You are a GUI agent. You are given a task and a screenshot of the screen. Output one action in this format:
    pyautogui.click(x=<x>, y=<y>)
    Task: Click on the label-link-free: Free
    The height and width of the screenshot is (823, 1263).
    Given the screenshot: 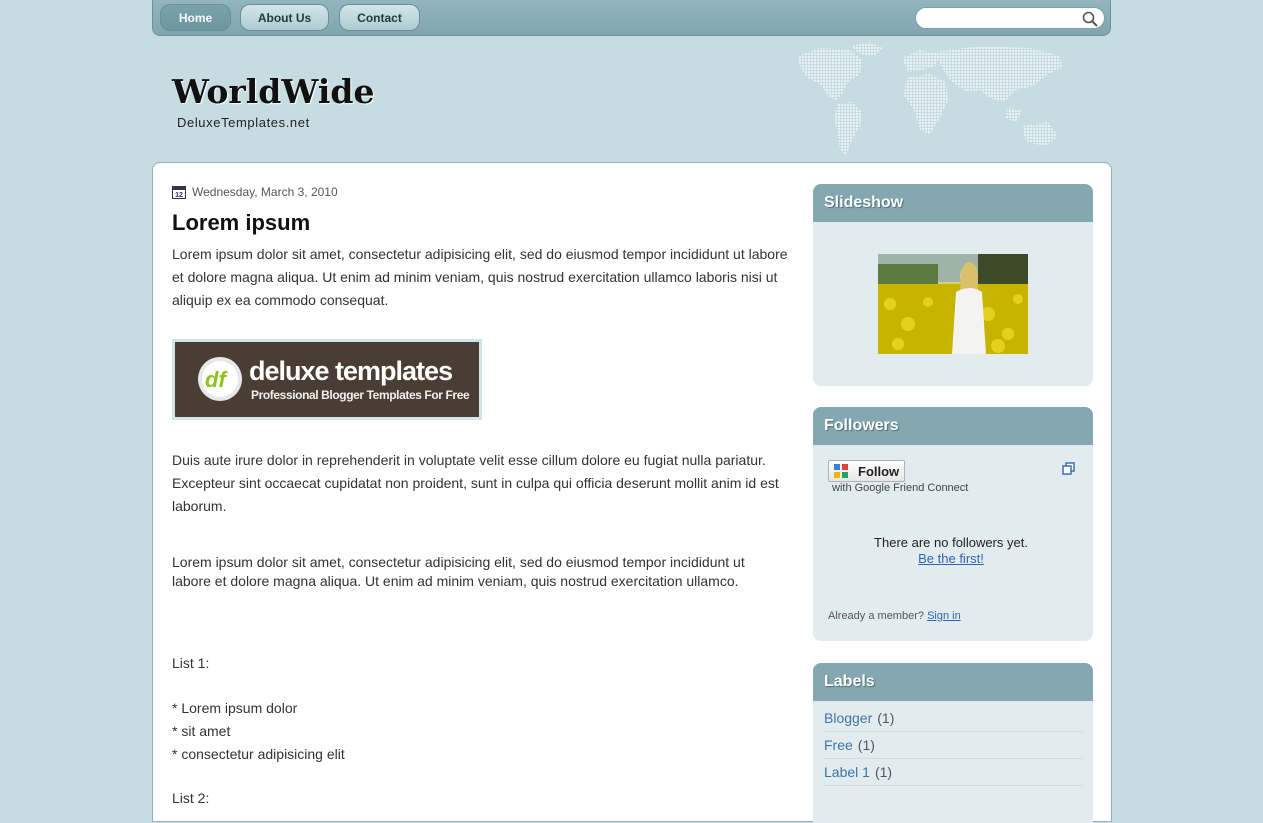 What is the action you would take?
    pyautogui.click(x=838, y=745)
    